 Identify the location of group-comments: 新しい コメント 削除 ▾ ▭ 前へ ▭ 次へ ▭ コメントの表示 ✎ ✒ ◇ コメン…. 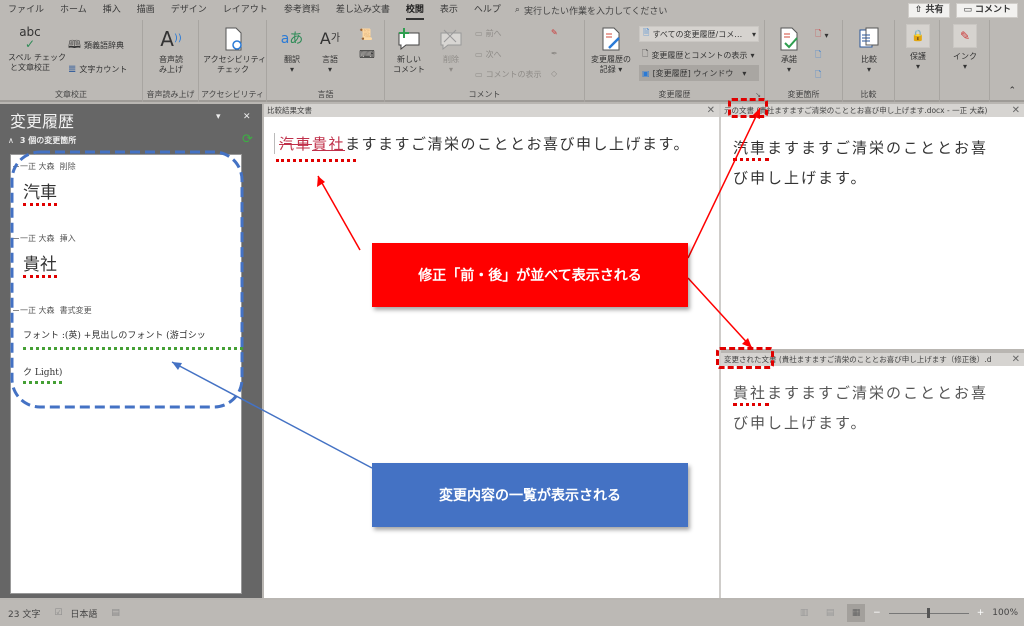
(485, 61).